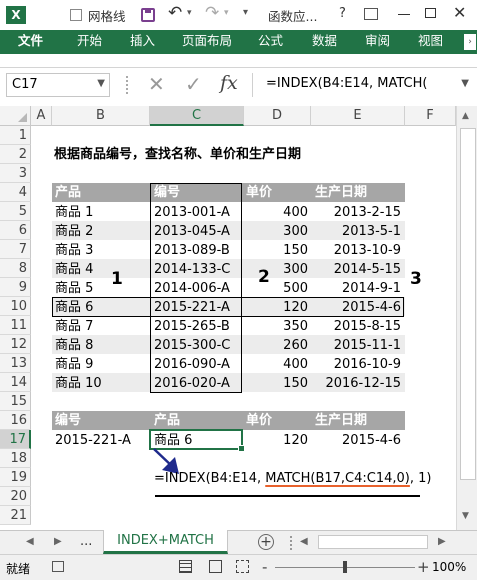 This screenshot has width=477, height=580. Describe the element at coordinates (101, 116) in the screenshot. I see `column-header-b: B` at that location.